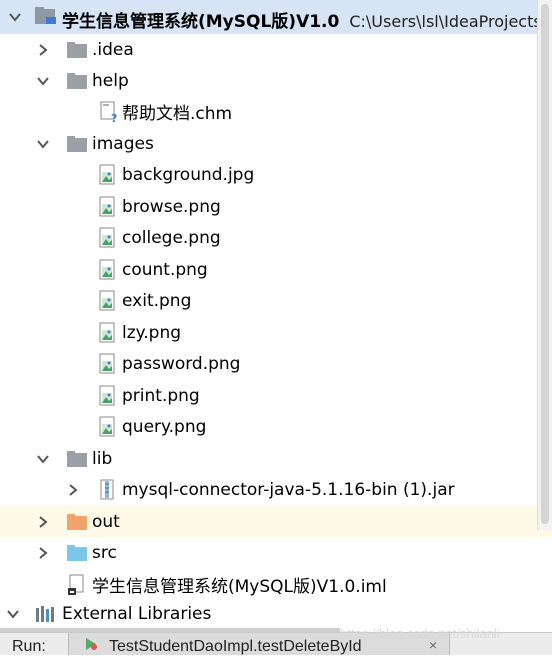 This screenshot has width=552, height=657. Describe the element at coordinates (276, 174) in the screenshot. I see `tree-item-image-file: background.jpg` at that location.